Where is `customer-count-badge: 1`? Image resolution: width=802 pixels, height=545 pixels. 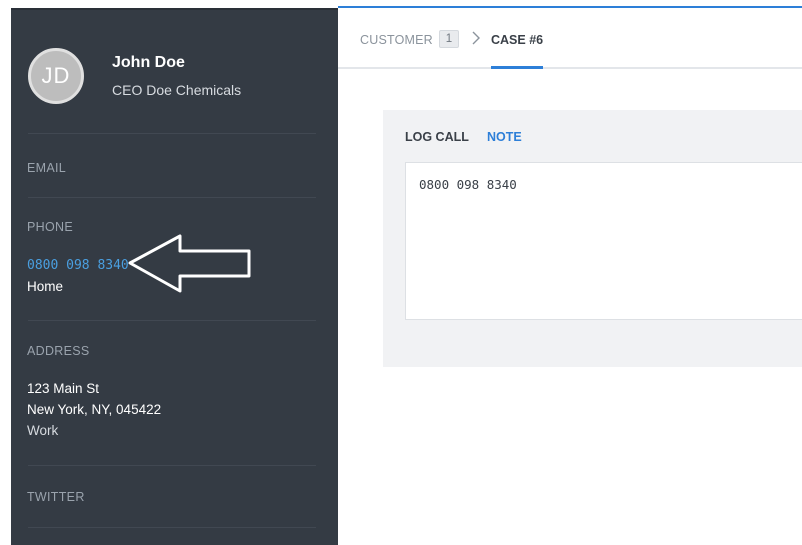 customer-count-badge: 1 is located at coordinates (449, 39).